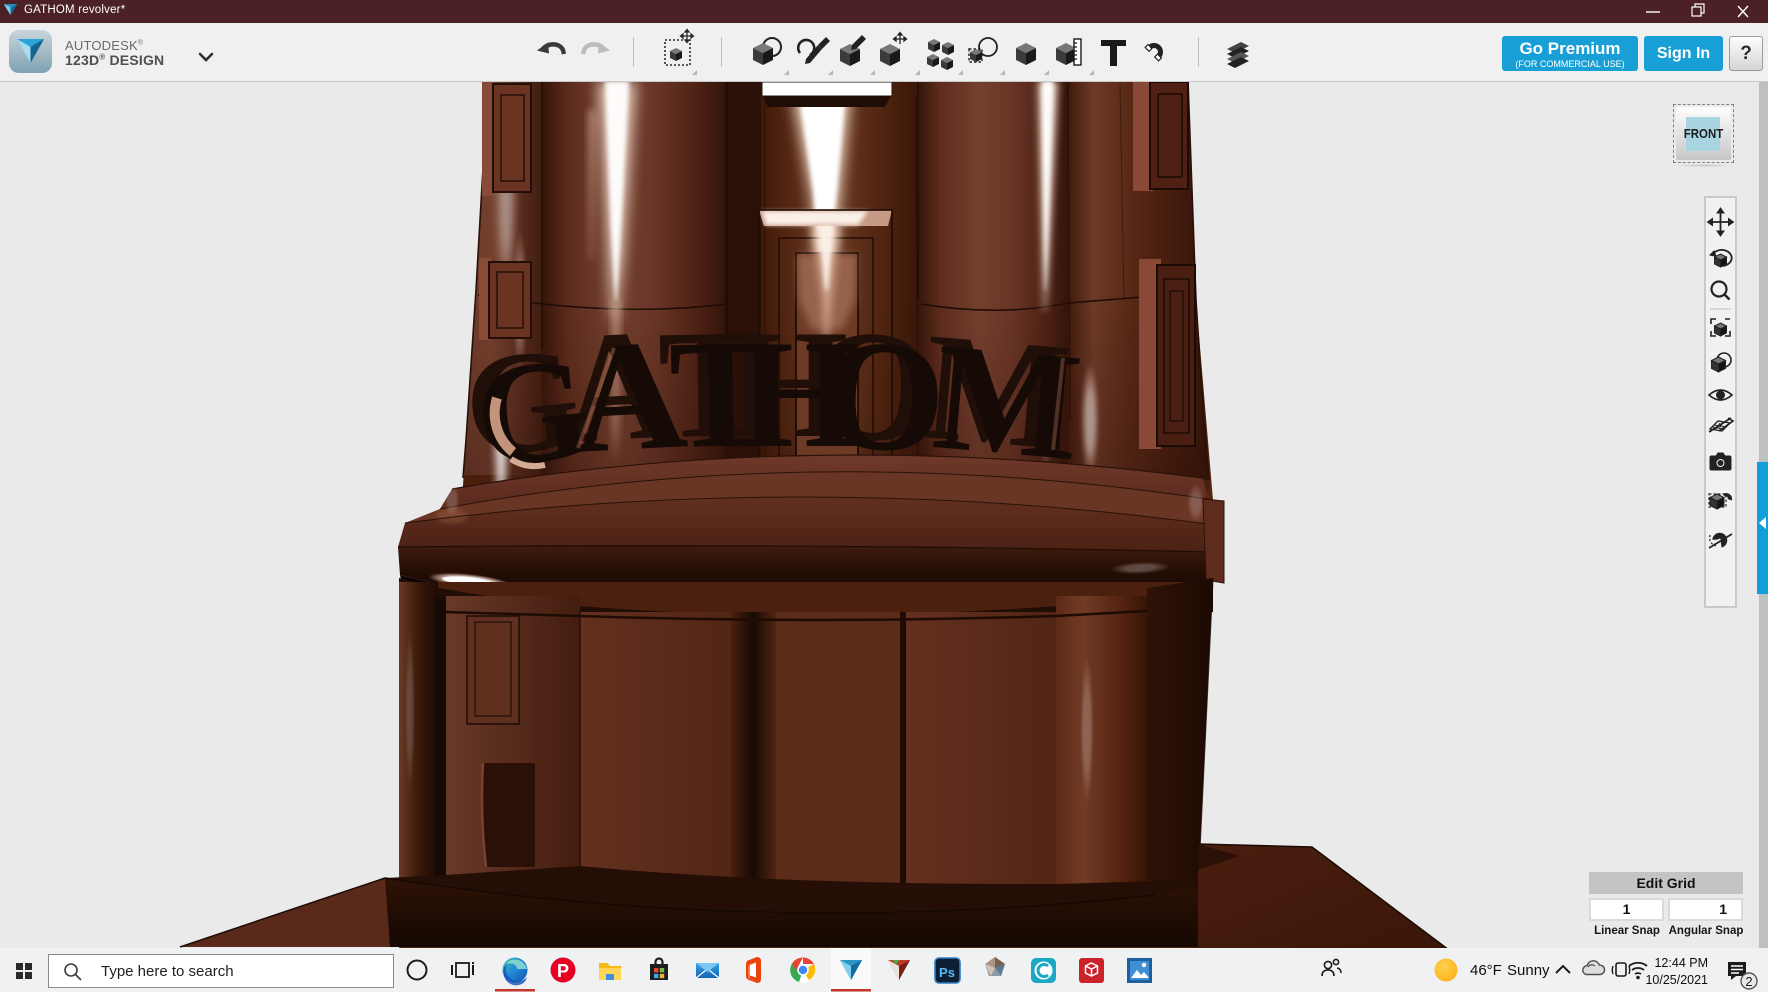 The height and width of the screenshot is (992, 1768). Describe the element at coordinates (1486, 970) in the screenshot. I see `svg-text: 46°F` at that location.